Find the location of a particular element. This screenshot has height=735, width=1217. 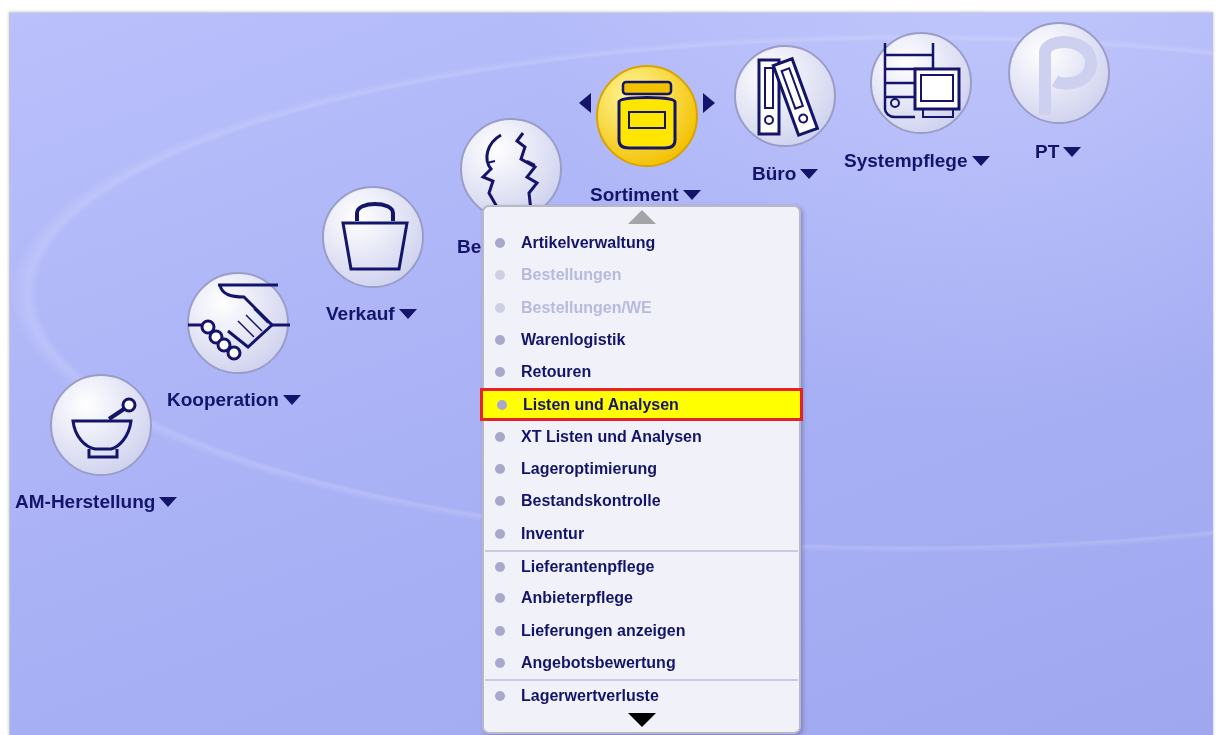

menu-item: Listen und Analysen is located at coordinates (641, 404).